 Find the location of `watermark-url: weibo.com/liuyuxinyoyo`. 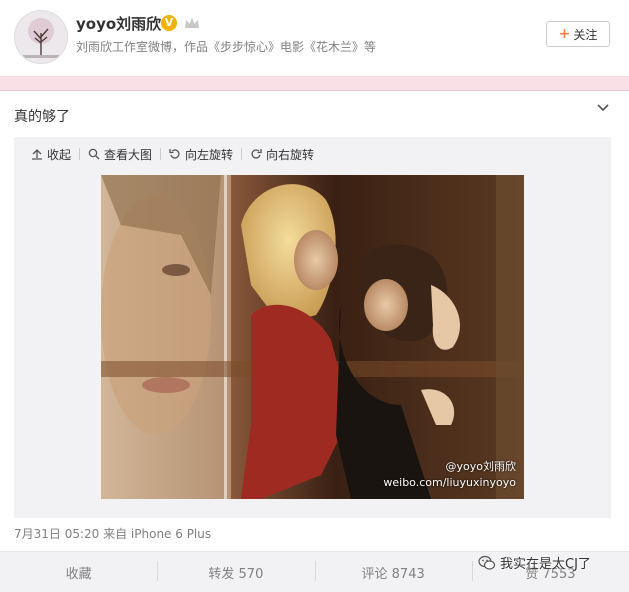

watermark-url: weibo.com/liuyuxinyoyo is located at coordinates (449, 482).